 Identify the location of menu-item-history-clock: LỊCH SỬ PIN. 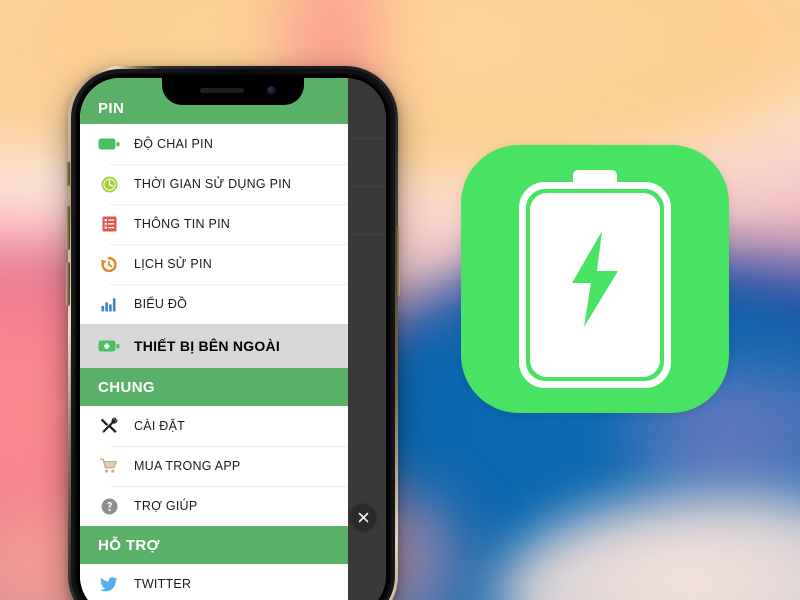
(214, 264).